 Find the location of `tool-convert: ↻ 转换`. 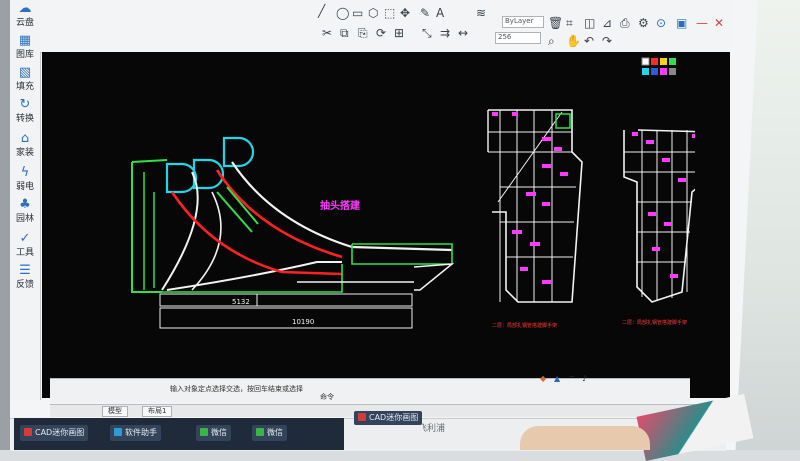

tool-convert: ↻ 转换 is located at coordinates (25, 111).